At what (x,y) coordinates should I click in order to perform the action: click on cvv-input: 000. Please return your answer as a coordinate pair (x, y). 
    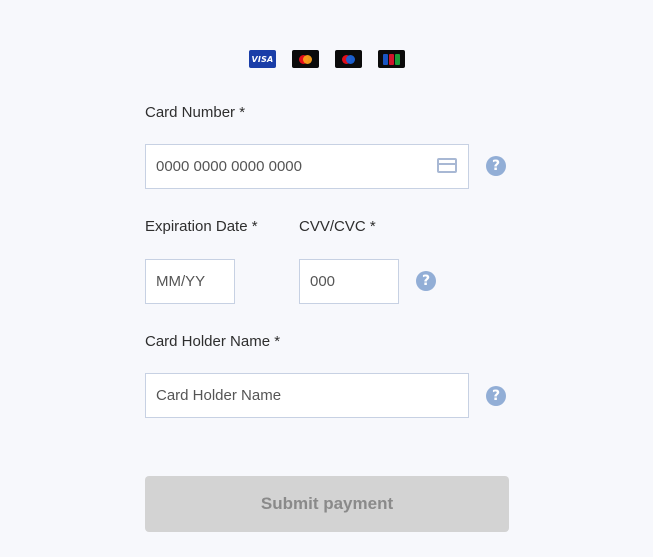
    Looking at the image, I should click on (349, 281).